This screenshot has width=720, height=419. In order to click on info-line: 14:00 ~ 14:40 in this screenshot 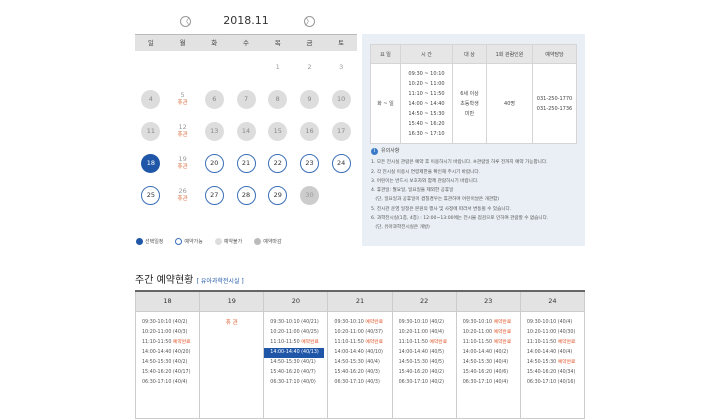, I will do `click(426, 103)`.